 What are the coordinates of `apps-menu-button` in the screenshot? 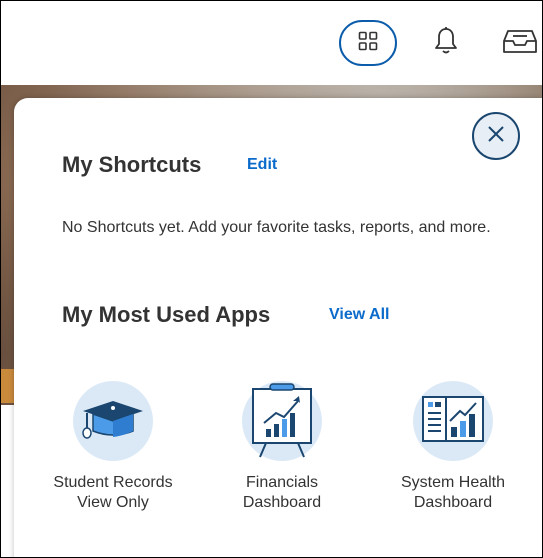 It's located at (368, 43).